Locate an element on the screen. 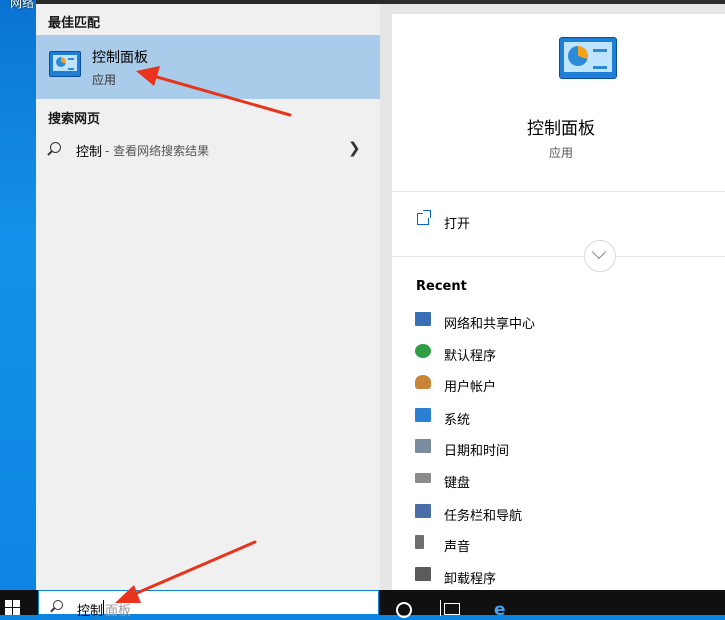 The width and height of the screenshot is (725, 620). text-caret is located at coordinates (103, 607).